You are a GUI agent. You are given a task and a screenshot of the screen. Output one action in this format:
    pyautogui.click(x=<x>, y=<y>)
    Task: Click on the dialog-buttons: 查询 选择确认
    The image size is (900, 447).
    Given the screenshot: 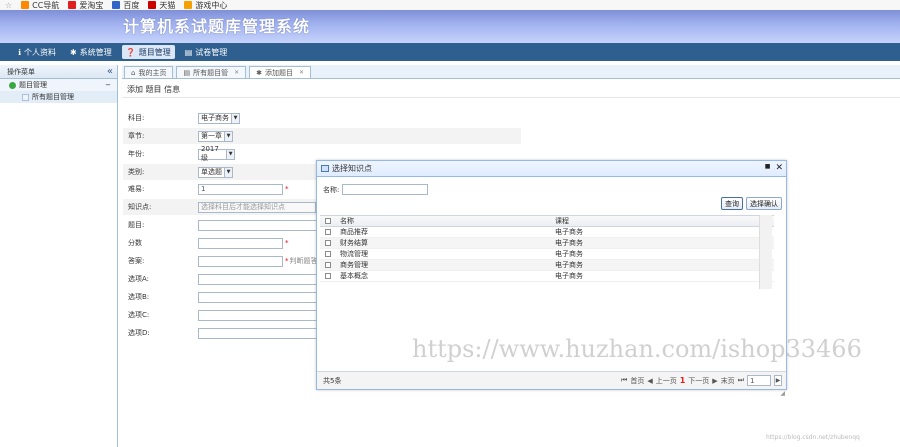 What is the action you would take?
    pyautogui.click(x=751, y=203)
    